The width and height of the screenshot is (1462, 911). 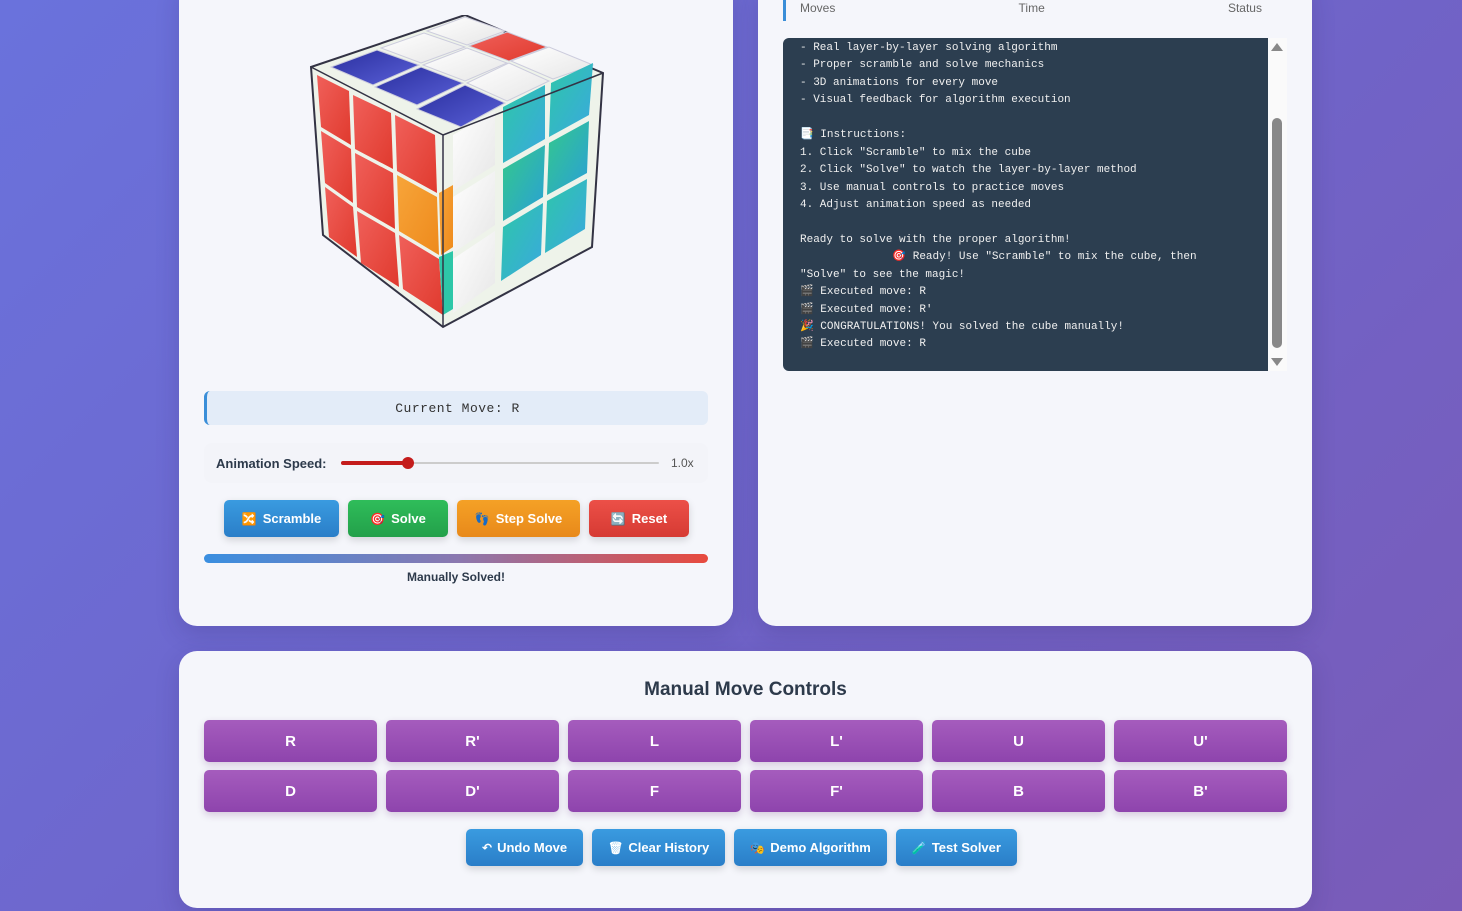 What do you see at coordinates (866, 309) in the screenshot?
I see `console-line: 🎬 Executed move: R'` at bounding box center [866, 309].